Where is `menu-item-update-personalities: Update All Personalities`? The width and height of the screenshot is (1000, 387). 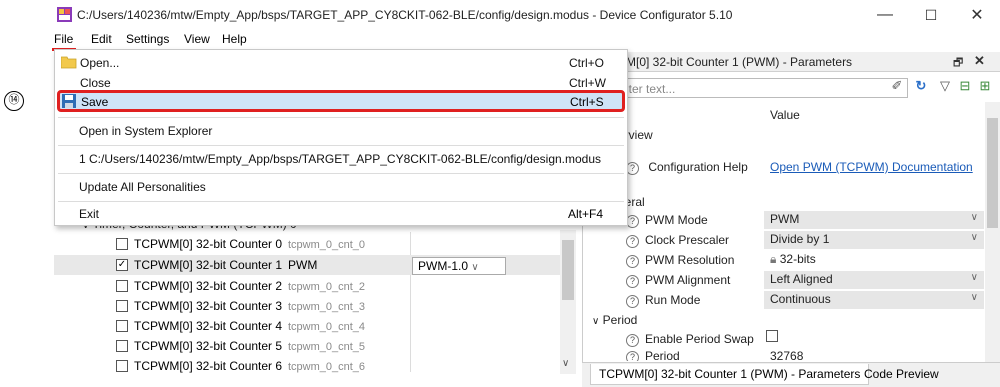 menu-item-update-personalities: Update All Personalities is located at coordinates (142, 187).